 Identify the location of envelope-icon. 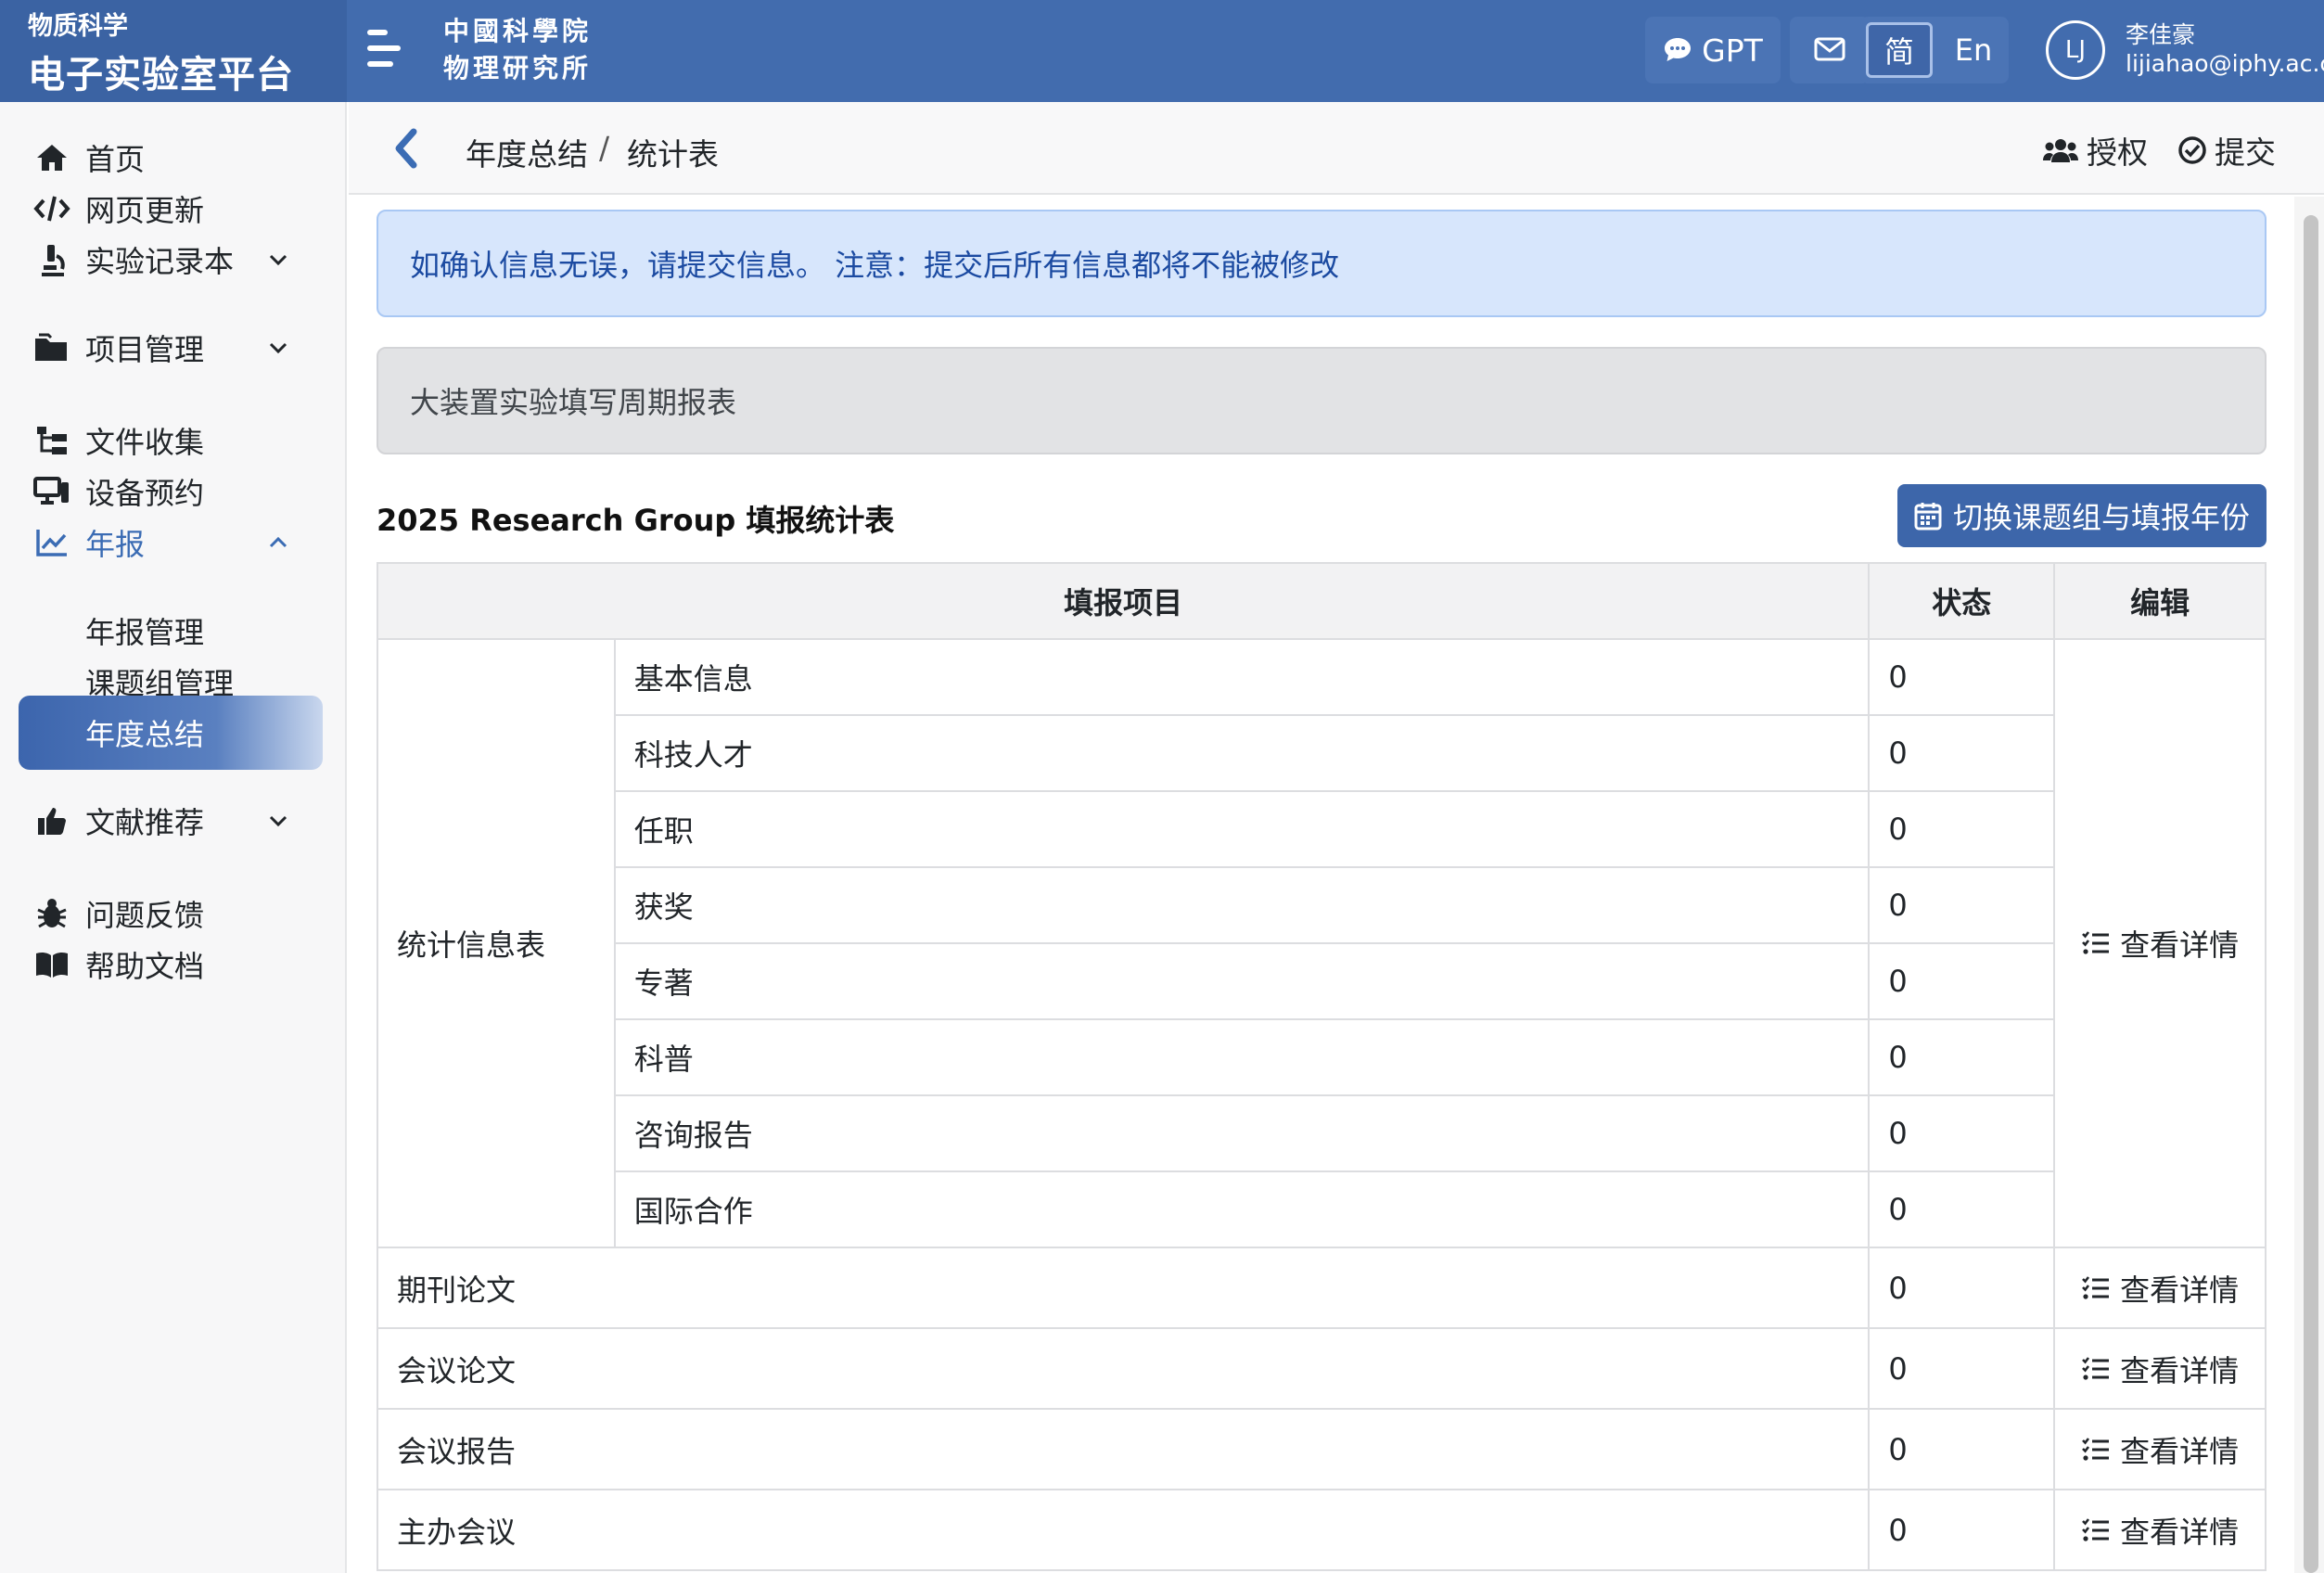
(1830, 50).